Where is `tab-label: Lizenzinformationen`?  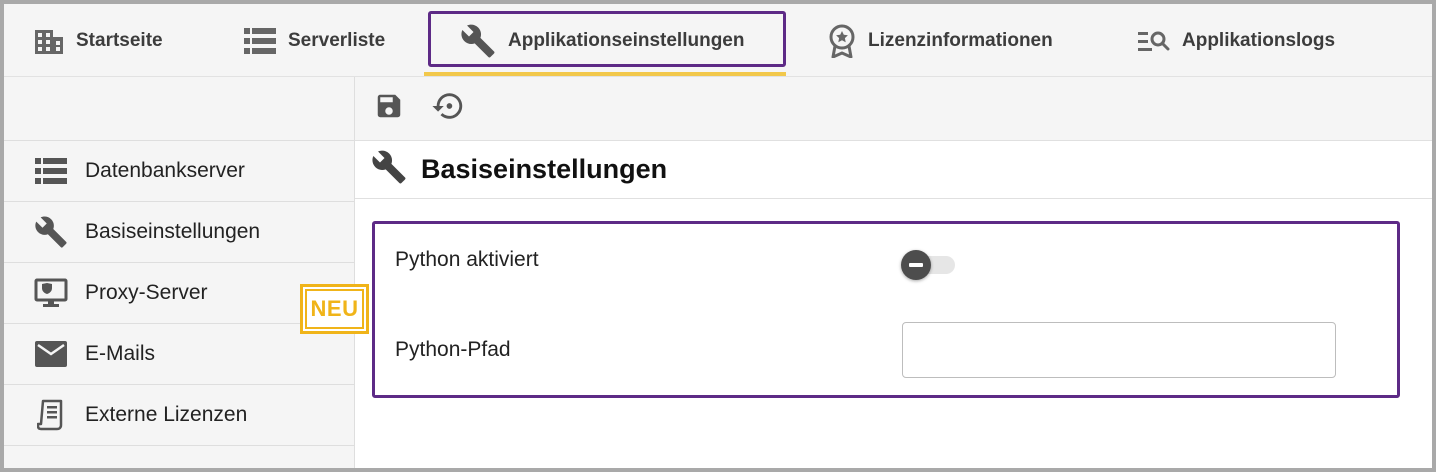 tab-label: Lizenzinformationen is located at coordinates (960, 40).